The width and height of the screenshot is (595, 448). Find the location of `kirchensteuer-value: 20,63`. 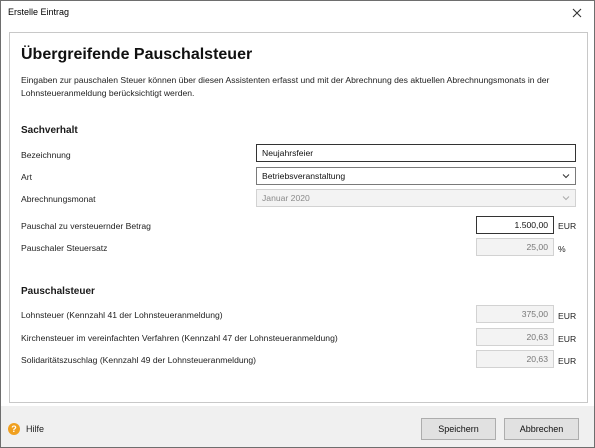

kirchensteuer-value: 20,63 is located at coordinates (537, 337).